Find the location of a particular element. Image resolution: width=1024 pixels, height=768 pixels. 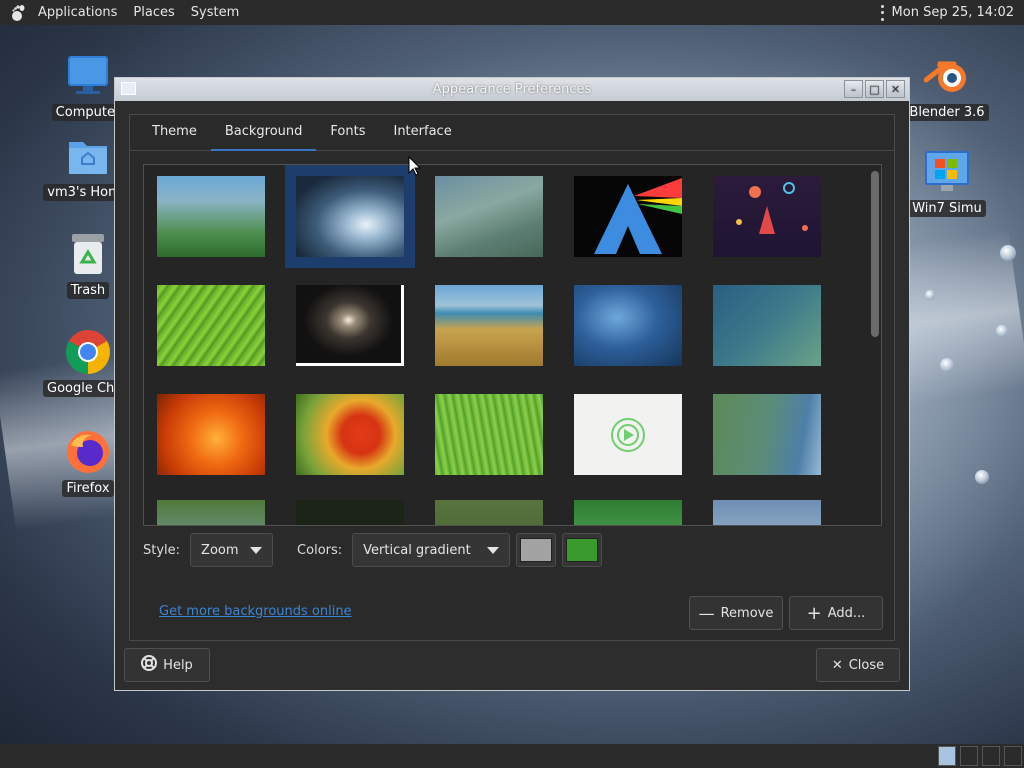

desktop-icon-win7: Win7 Simu is located at coordinates (947, 182).